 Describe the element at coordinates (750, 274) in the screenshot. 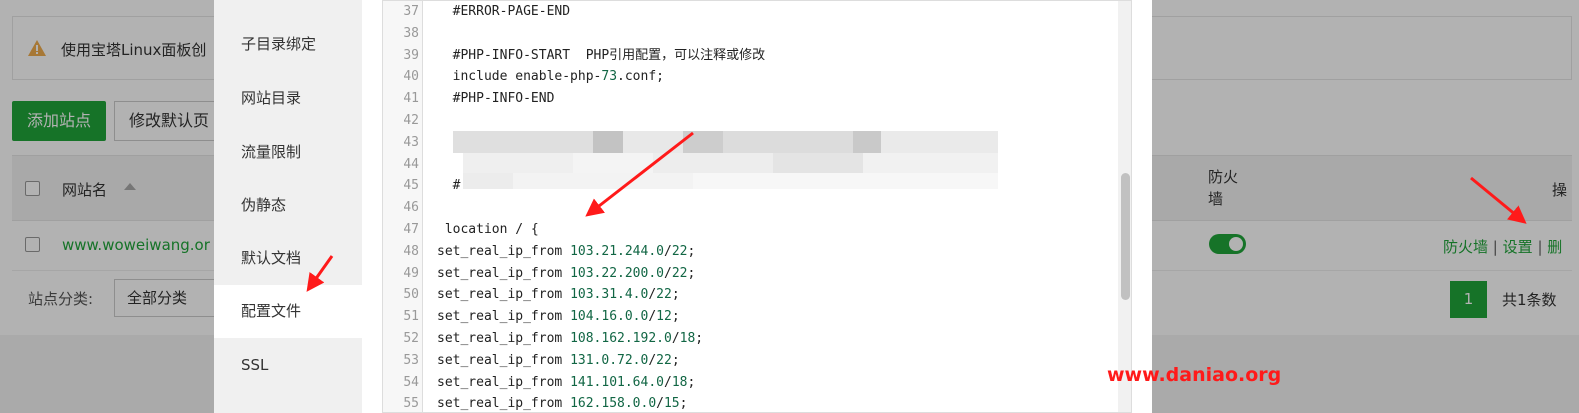

I see `code-line: 49 set_real_ip_from 103.22.200.0/22;` at that location.